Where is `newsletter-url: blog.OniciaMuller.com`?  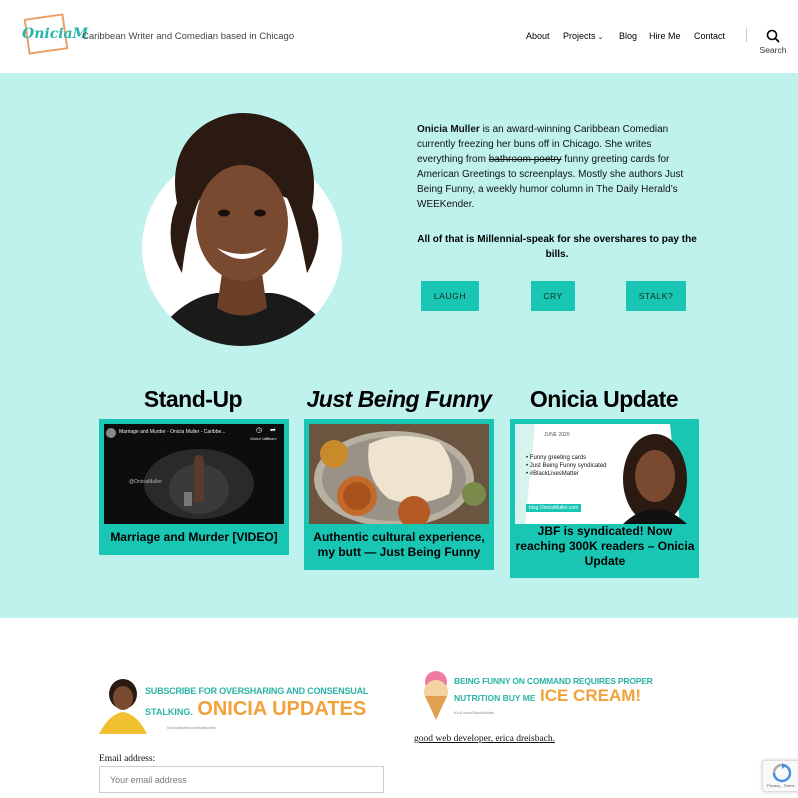
newsletter-url: blog.OniciaMuller.com is located at coordinates (554, 508).